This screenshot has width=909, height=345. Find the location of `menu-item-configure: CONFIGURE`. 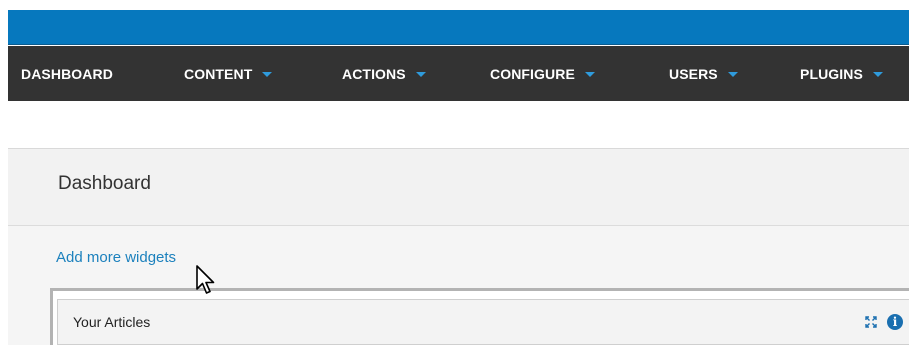

menu-item-configure: CONFIGURE is located at coordinates (542, 73).